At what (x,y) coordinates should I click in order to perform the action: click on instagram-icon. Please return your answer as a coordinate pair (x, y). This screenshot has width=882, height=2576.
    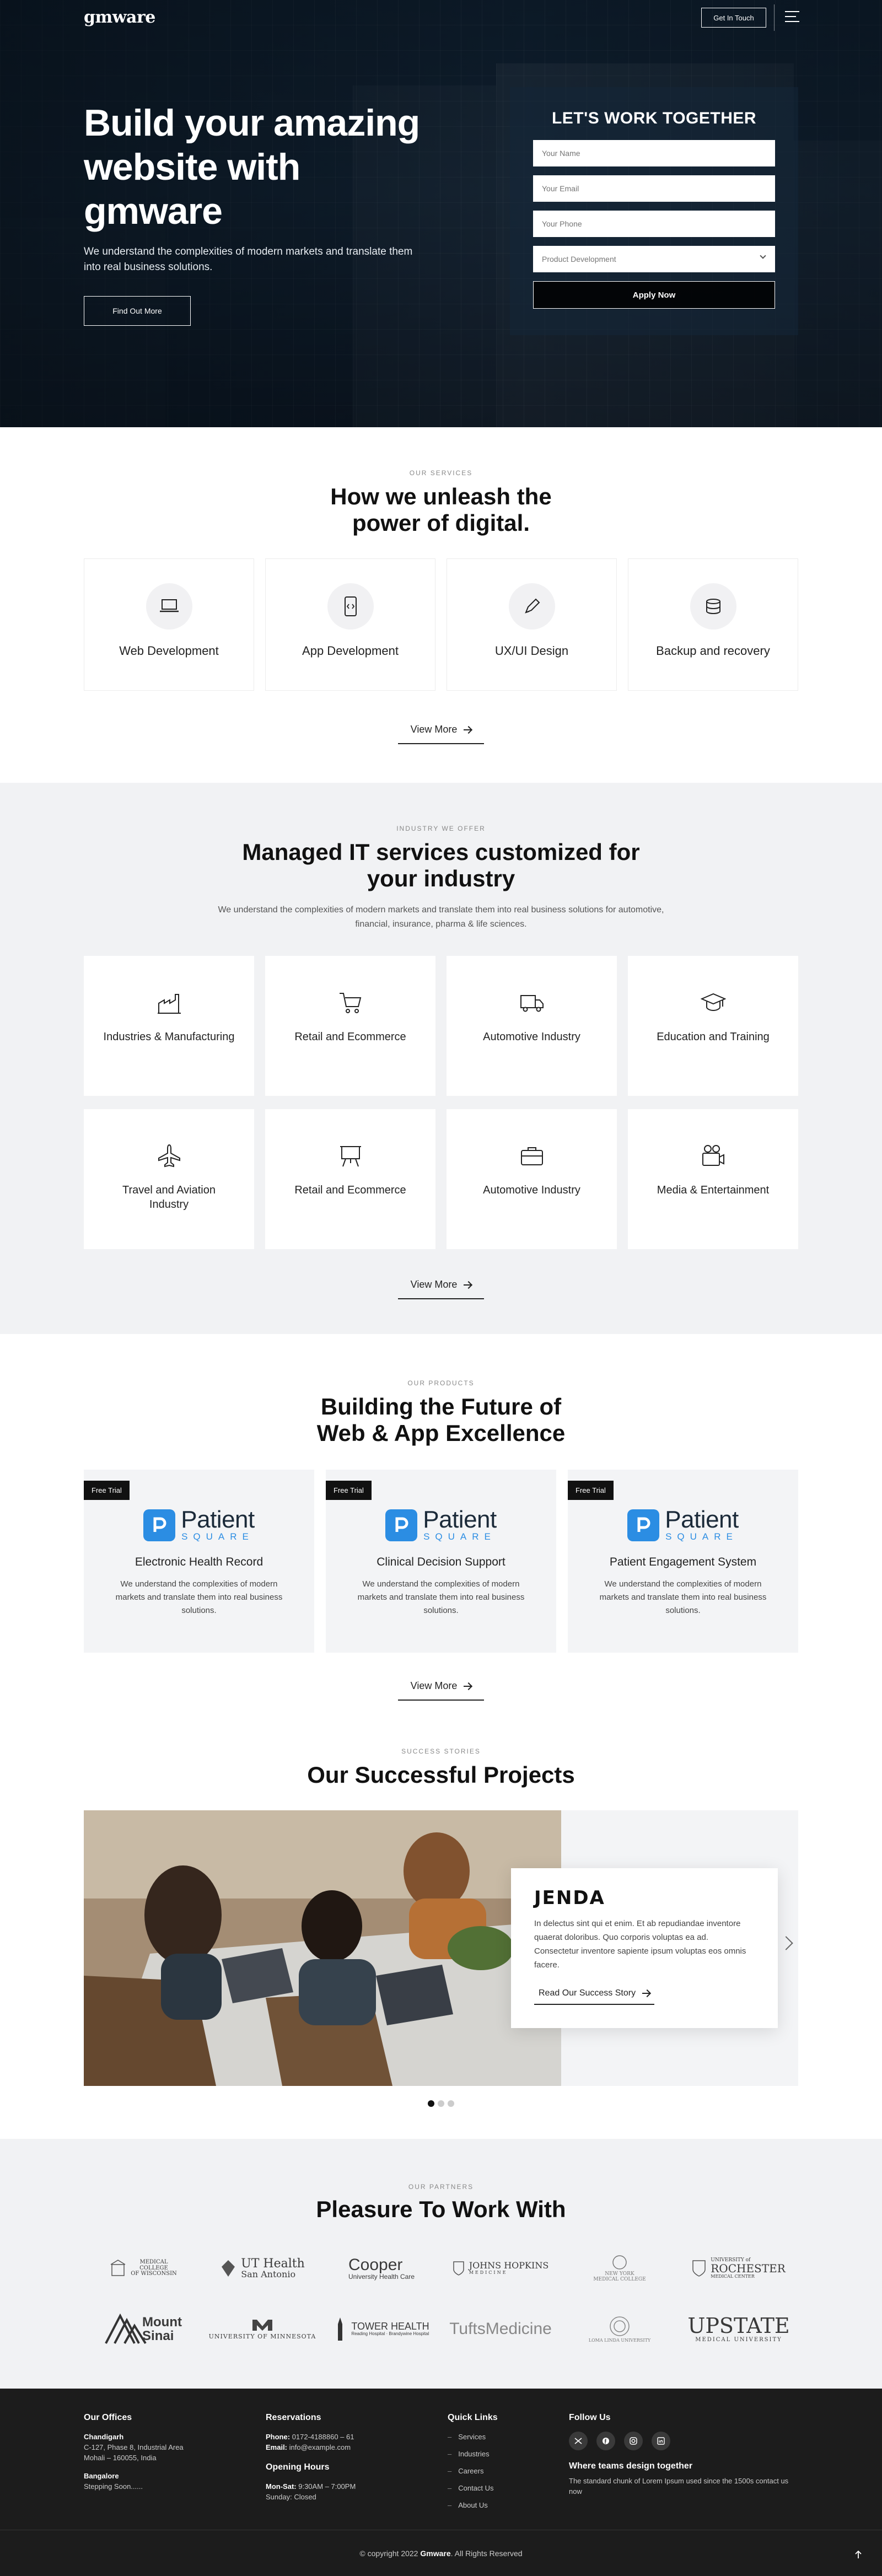
    Looking at the image, I should click on (633, 2441).